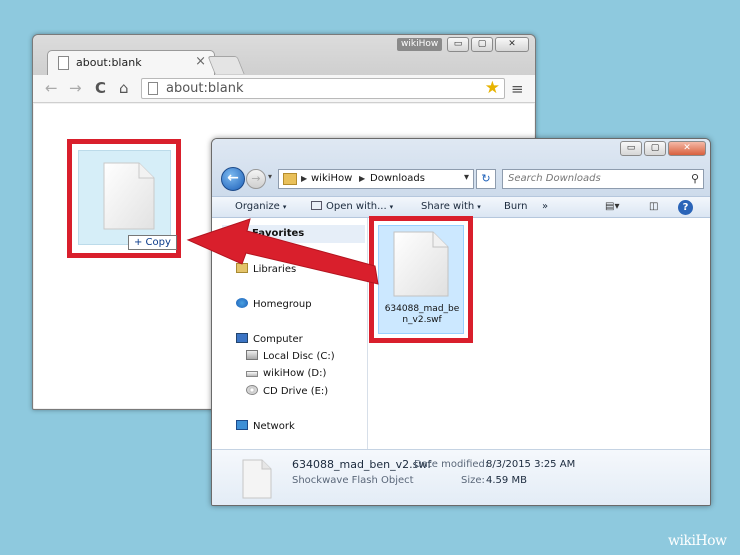 The width and height of the screenshot is (740, 555). Describe the element at coordinates (271, 234) in the screenshot. I see `nav-favorites: ★ Favorites` at that location.